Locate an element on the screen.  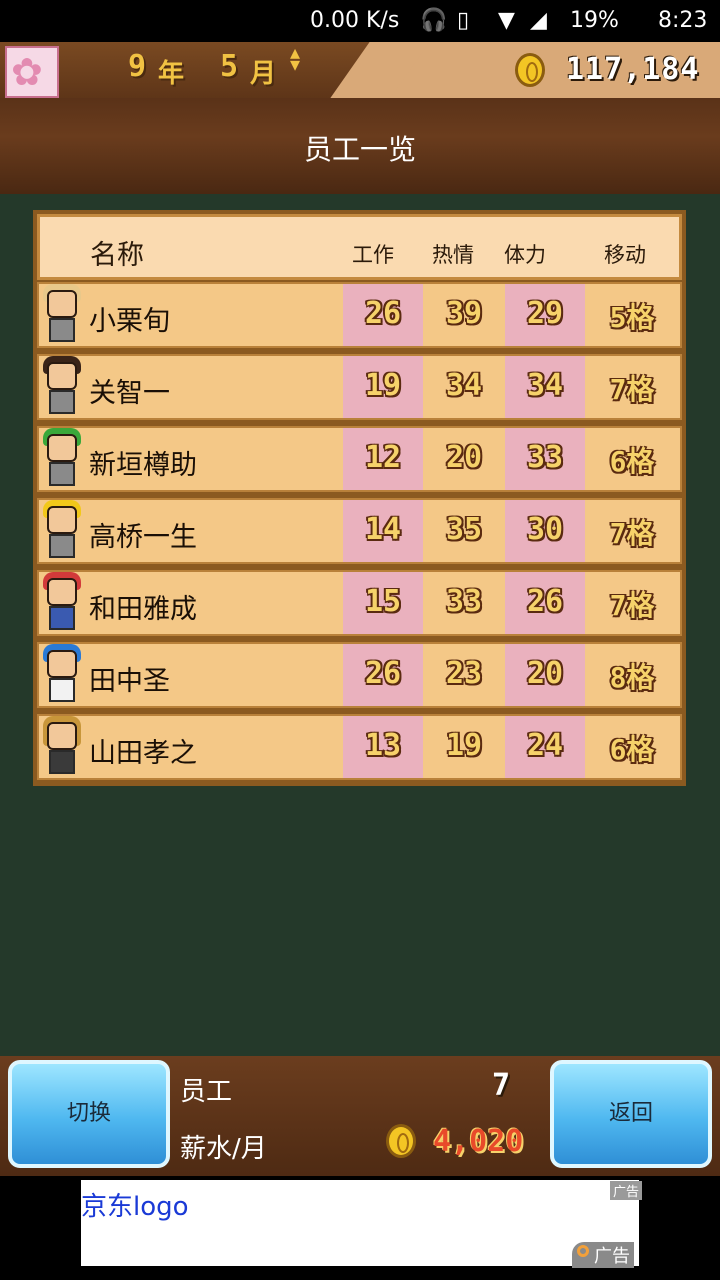
table-row: 高桥一生 14 35 30 7格 is located at coordinates (359, 531).